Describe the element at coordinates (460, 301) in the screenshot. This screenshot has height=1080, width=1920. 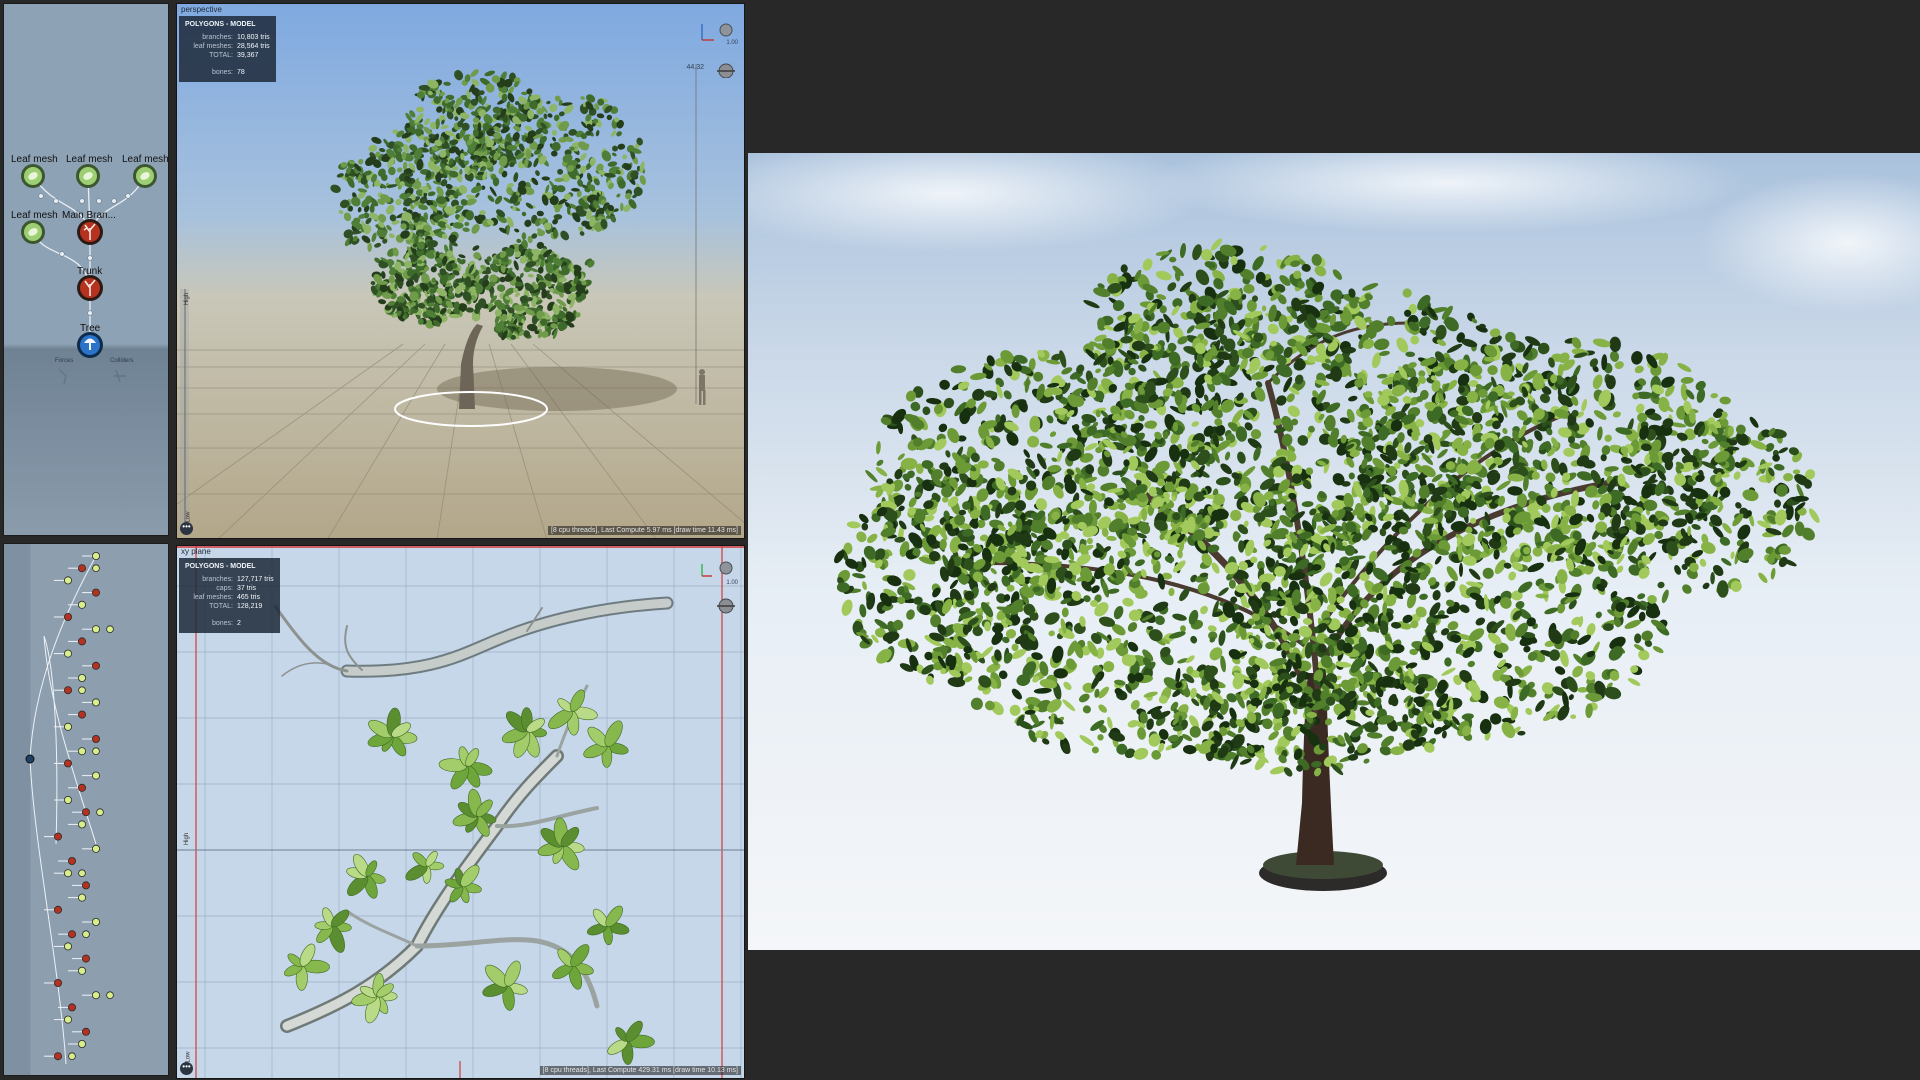
I see `perspective-scene` at that location.